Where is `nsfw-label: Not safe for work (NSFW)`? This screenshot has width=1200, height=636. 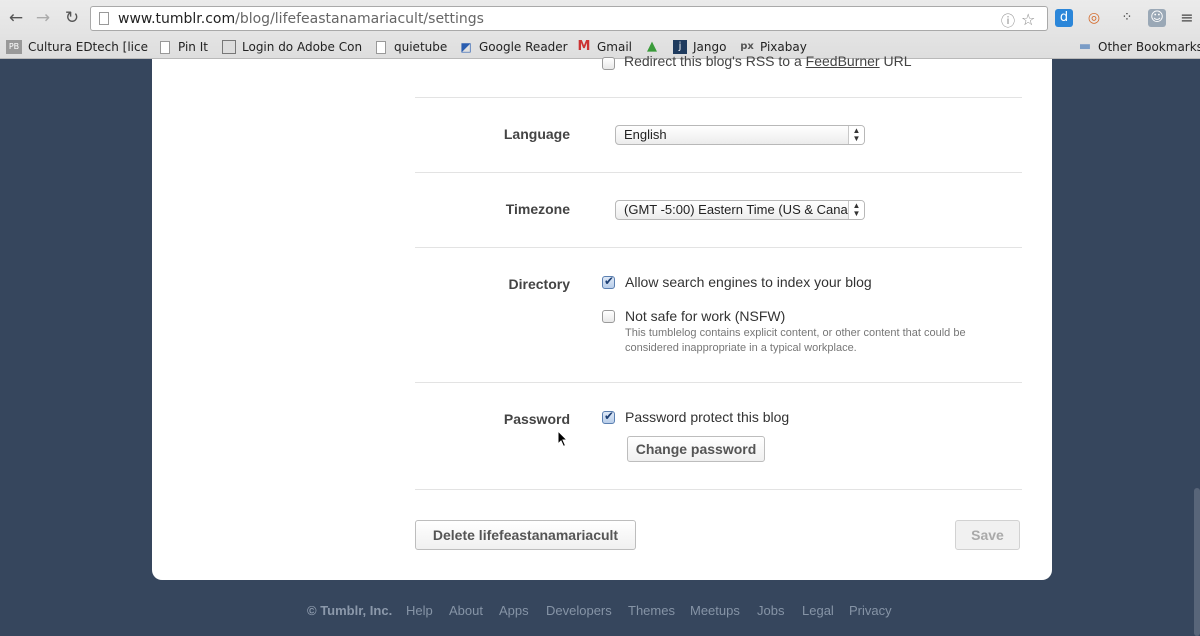
nsfw-label: Not safe for work (NSFW) is located at coordinates (705, 316).